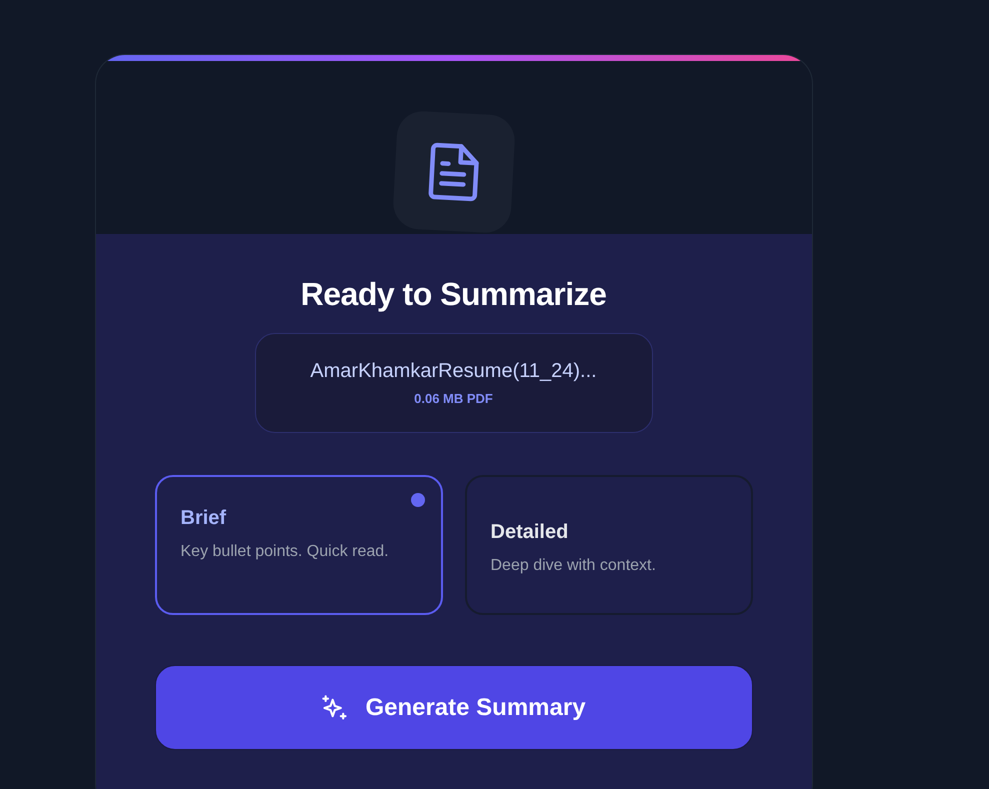 The height and width of the screenshot is (789, 989). Describe the element at coordinates (335, 708) in the screenshot. I see `sparkles-icon` at that location.